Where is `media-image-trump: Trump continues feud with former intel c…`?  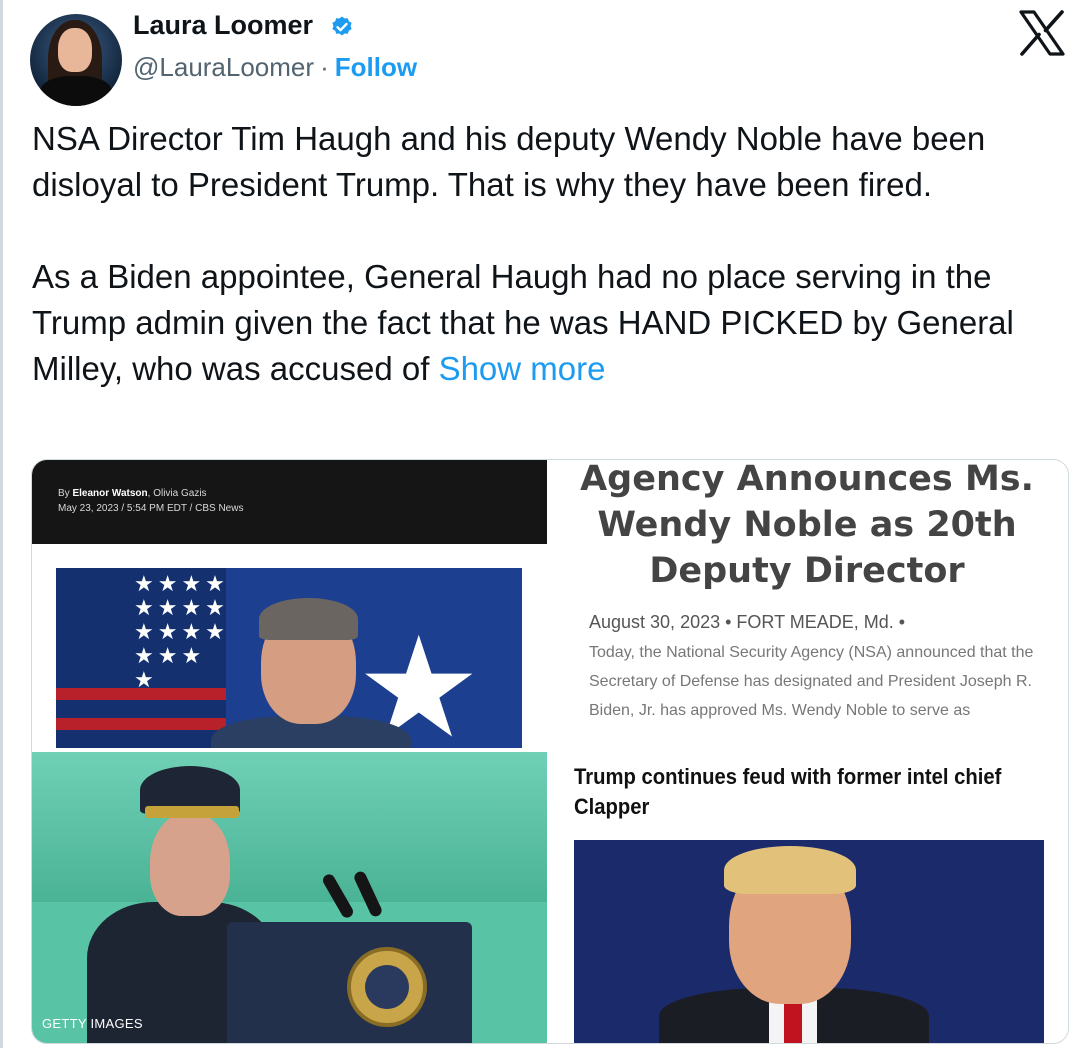
media-image-trump: Trump continues feud with former intel c… is located at coordinates (807, 897).